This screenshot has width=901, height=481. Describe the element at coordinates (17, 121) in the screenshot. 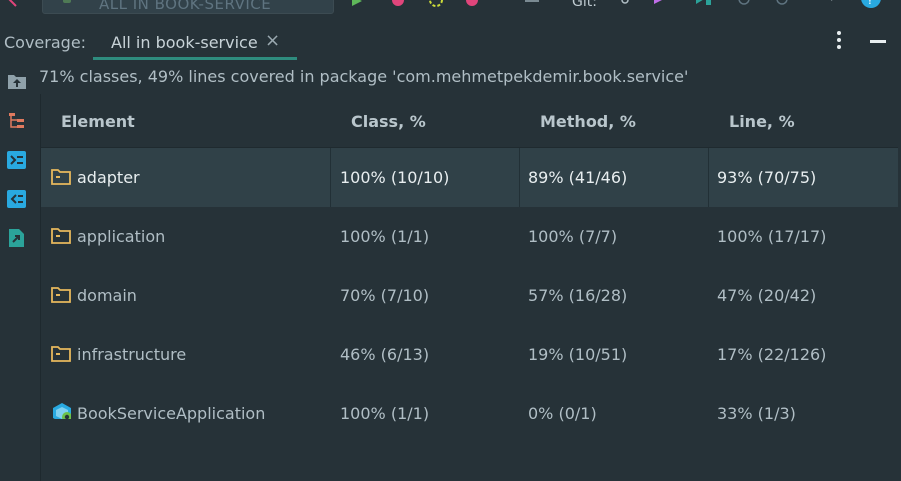

I see `hierarchy-icon` at that location.